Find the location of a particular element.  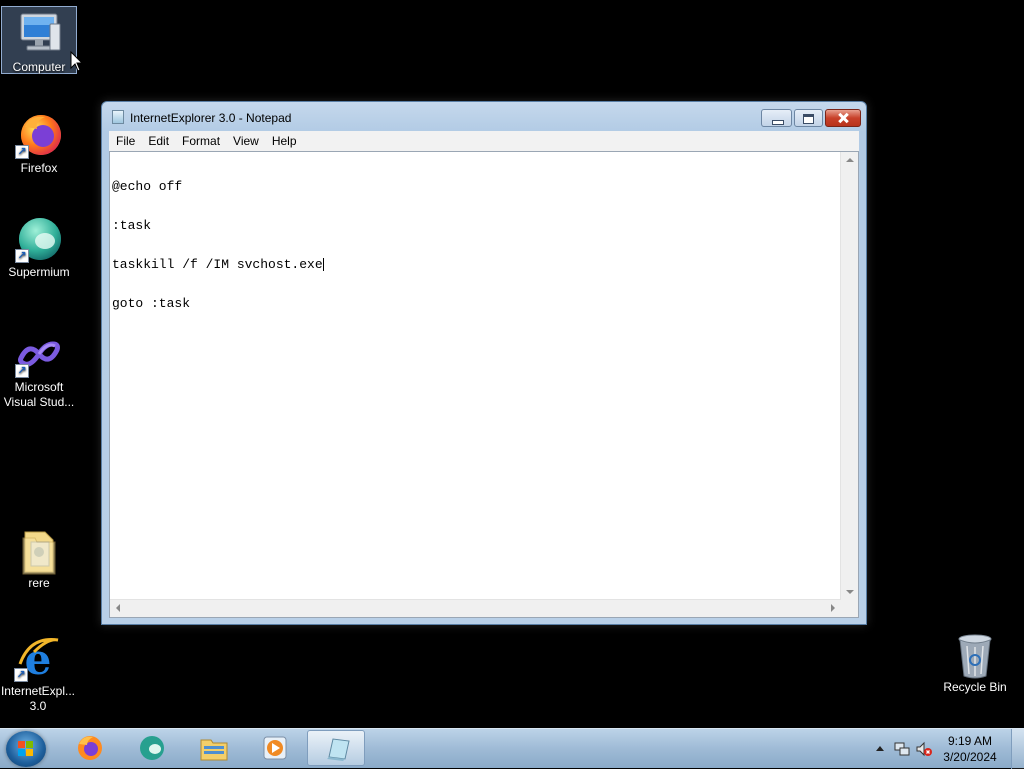

start-button is located at coordinates (26, 749).